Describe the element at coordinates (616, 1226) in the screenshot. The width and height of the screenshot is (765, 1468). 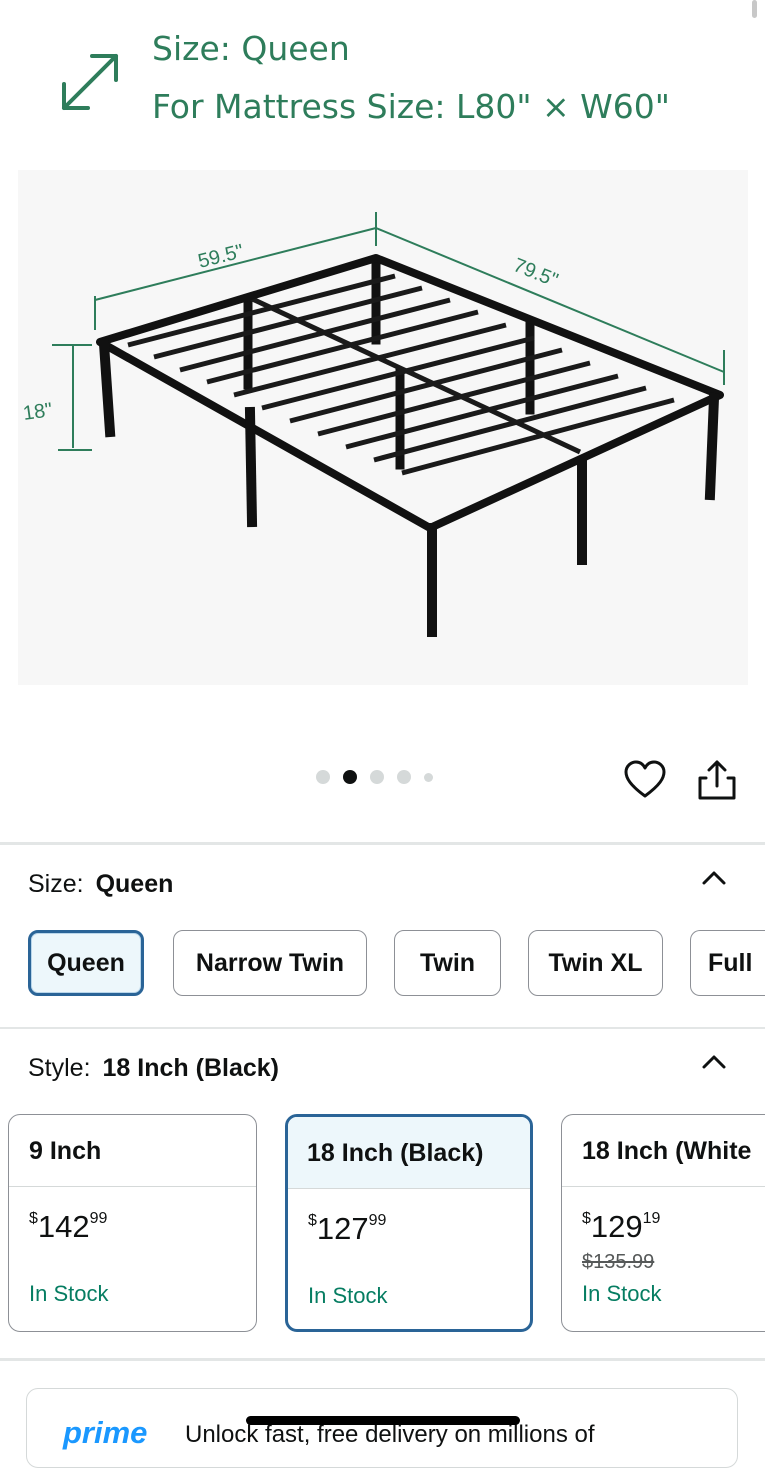
I see `price-whole: 129` at that location.